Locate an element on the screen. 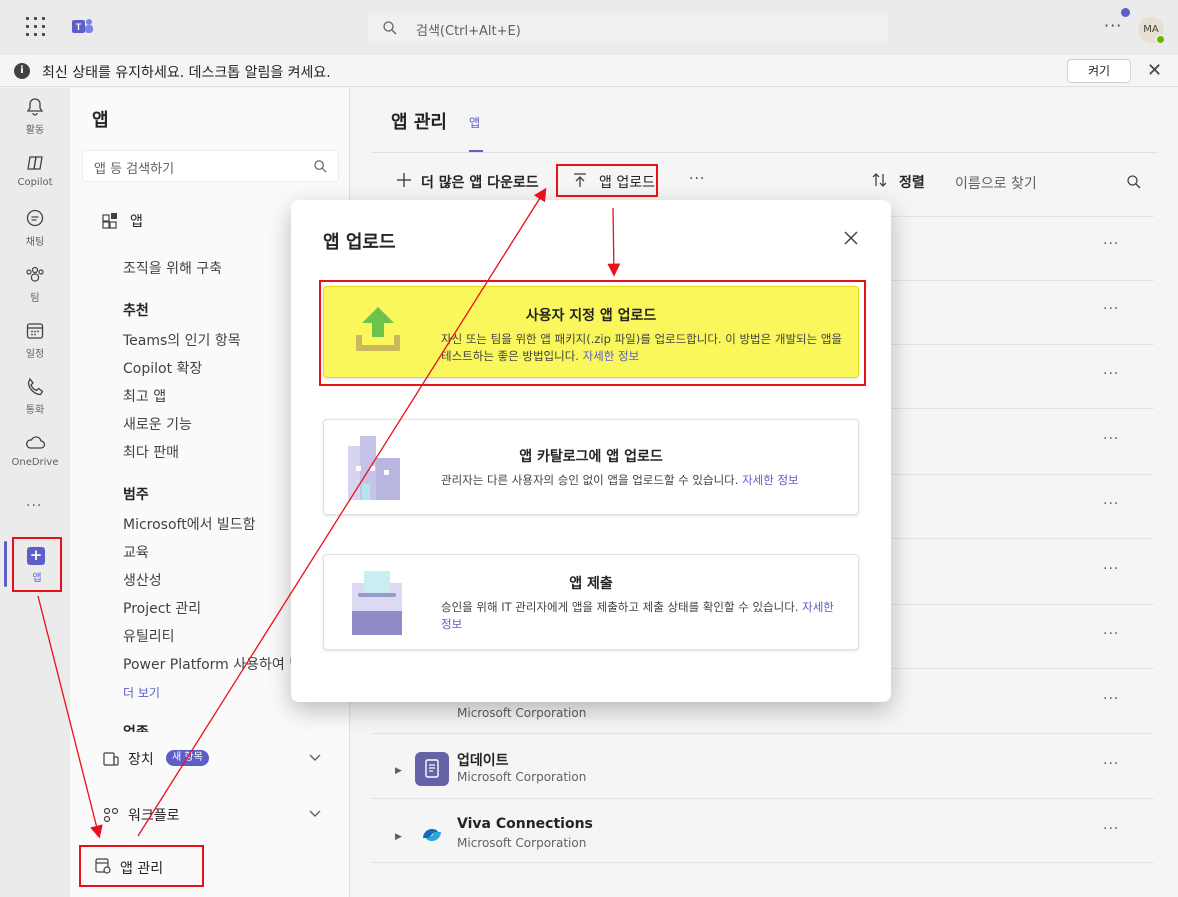  sidebar-item-top-apps: 최고 앱 is located at coordinates (144, 396).